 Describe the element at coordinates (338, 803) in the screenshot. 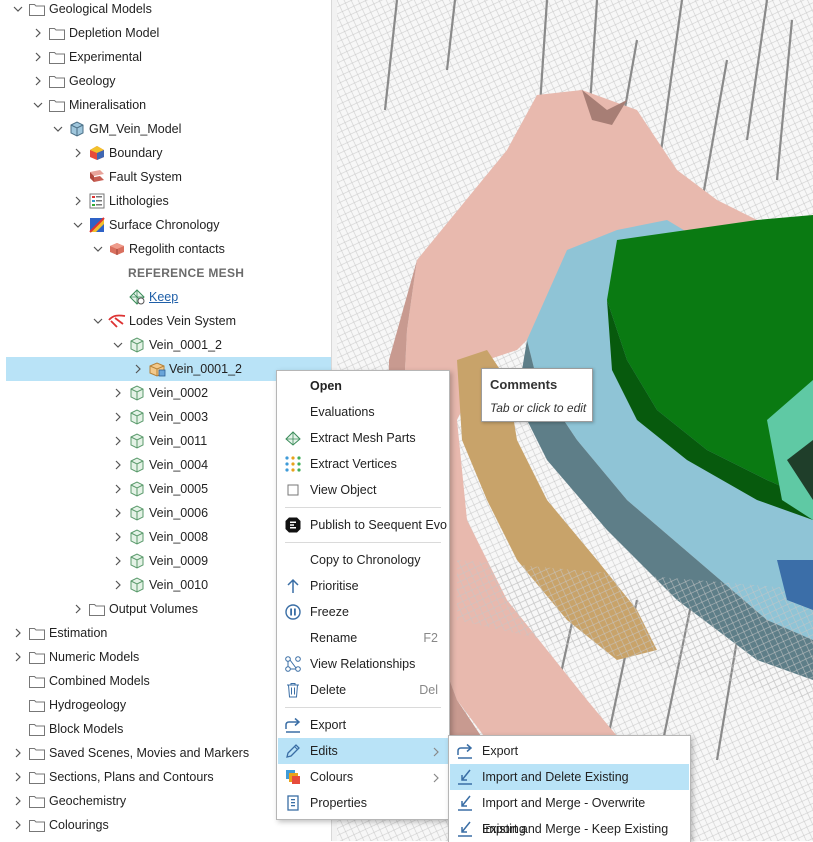

I see `menu-item-label: Properties` at that location.